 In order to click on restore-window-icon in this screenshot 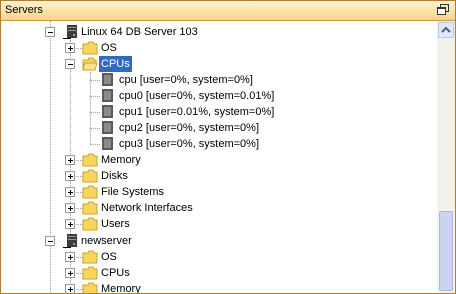, I will do `click(443, 10)`.